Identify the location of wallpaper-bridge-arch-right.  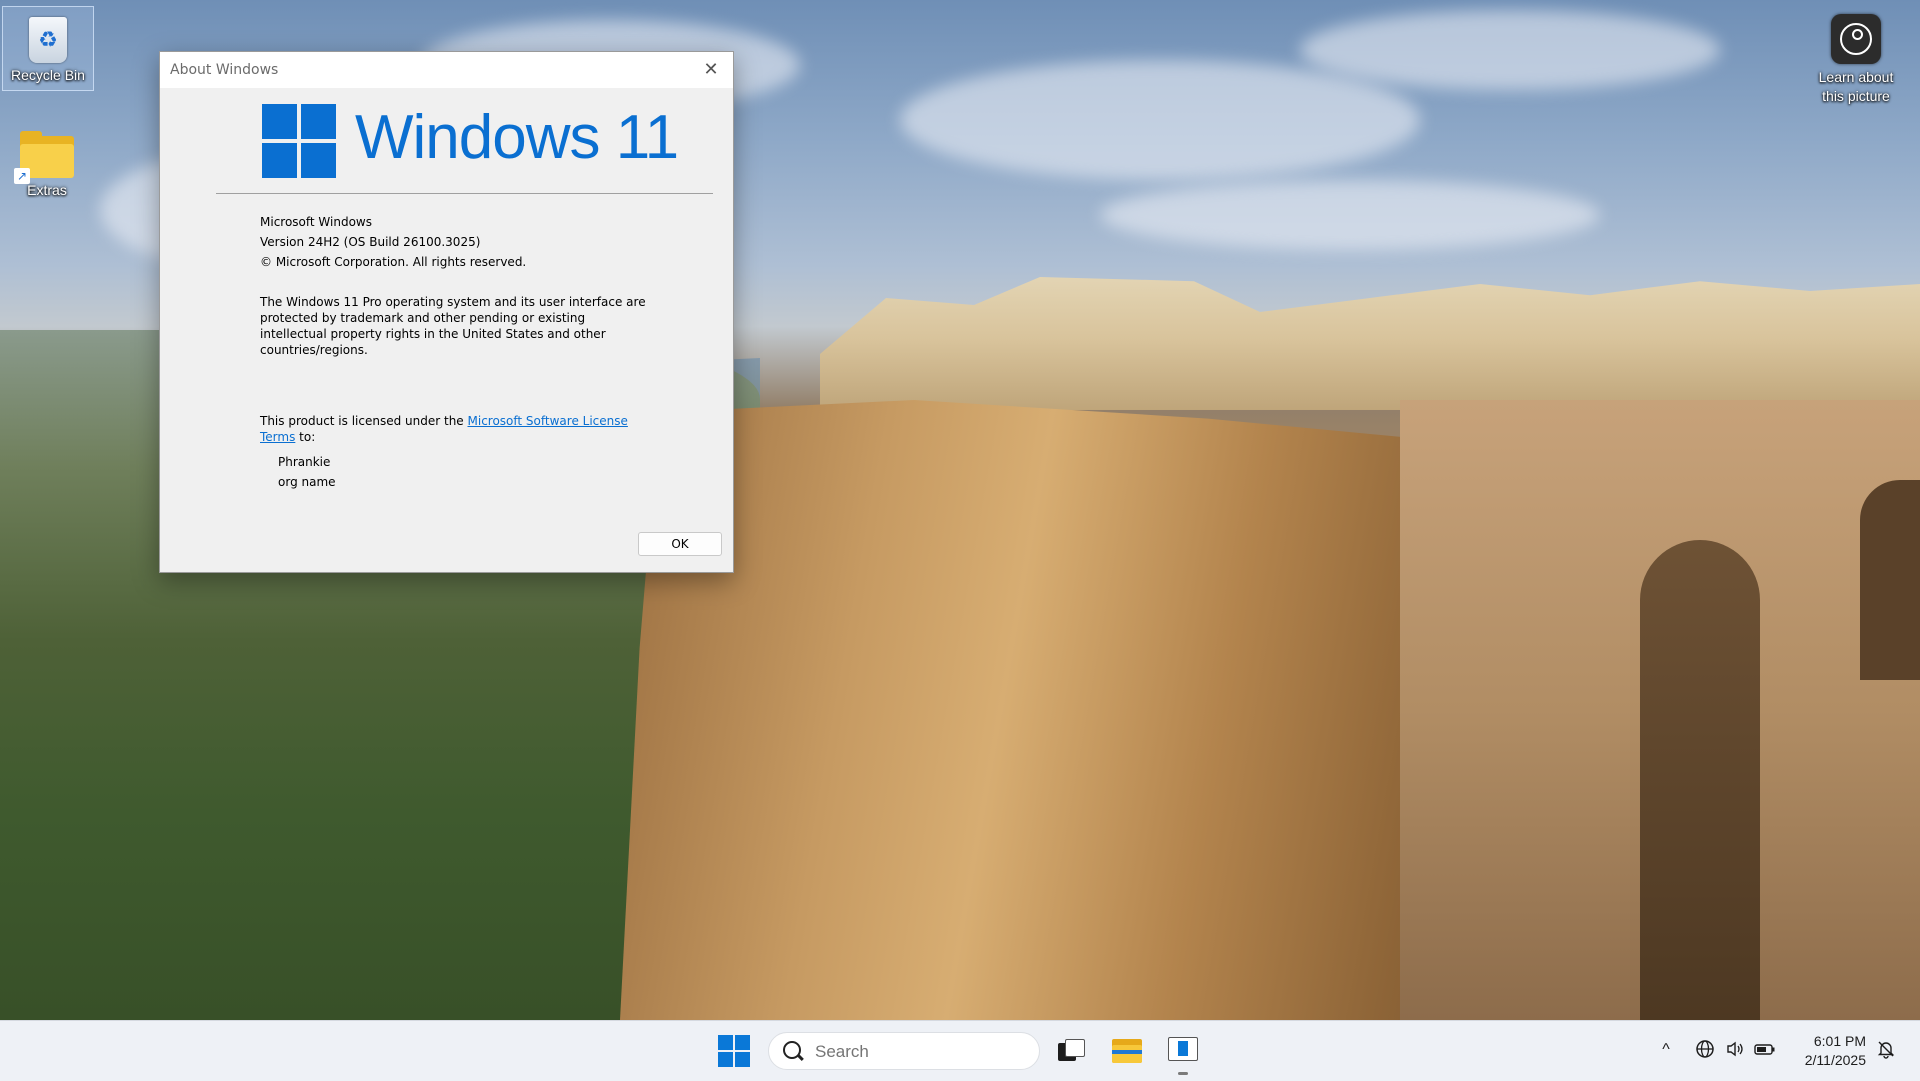
(1890, 580).